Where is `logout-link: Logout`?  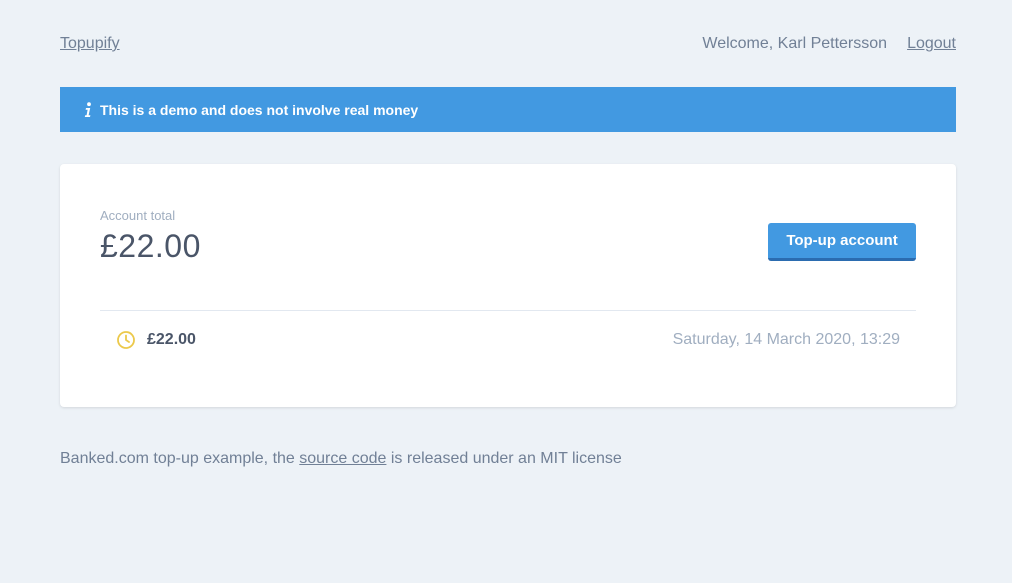 logout-link: Logout is located at coordinates (931, 44).